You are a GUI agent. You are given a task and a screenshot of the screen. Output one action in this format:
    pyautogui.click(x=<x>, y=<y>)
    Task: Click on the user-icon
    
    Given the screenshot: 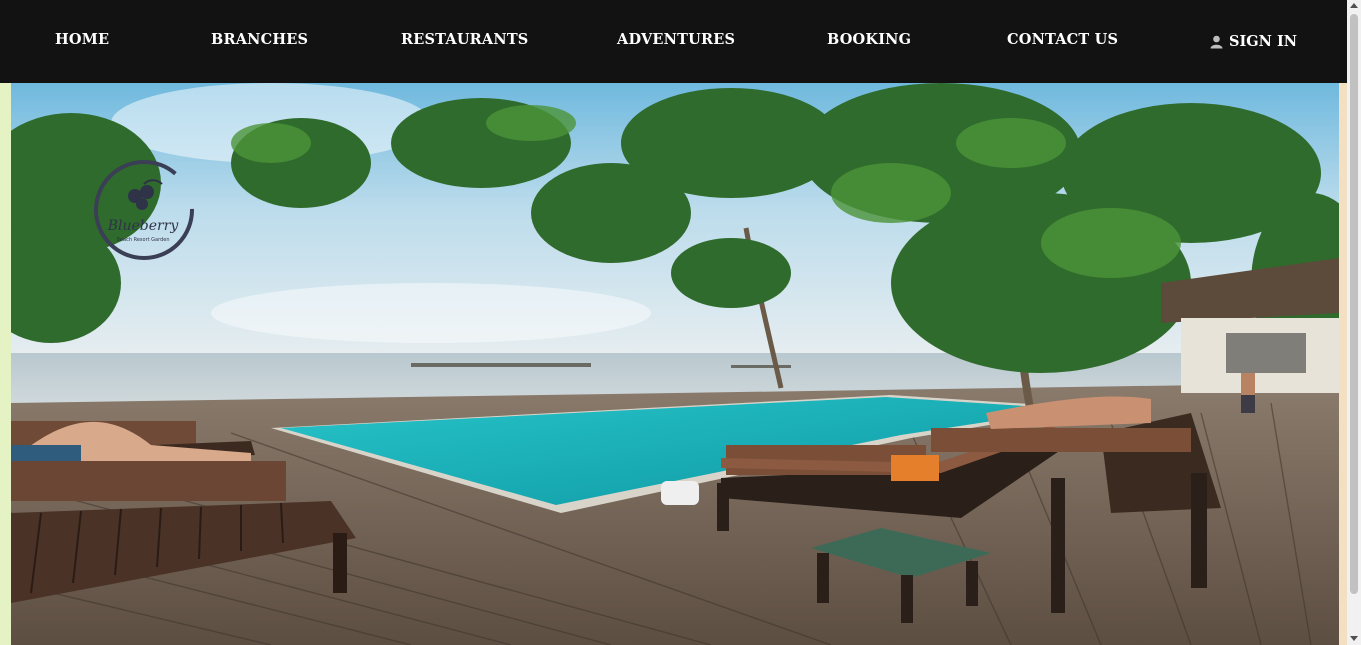 What is the action you would take?
    pyautogui.click(x=1216, y=41)
    